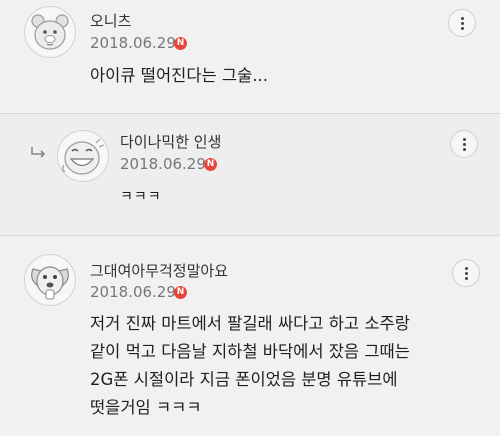 The image size is (500, 436). What do you see at coordinates (83, 156) in the screenshot?
I see `laughing-face-icon` at bounding box center [83, 156].